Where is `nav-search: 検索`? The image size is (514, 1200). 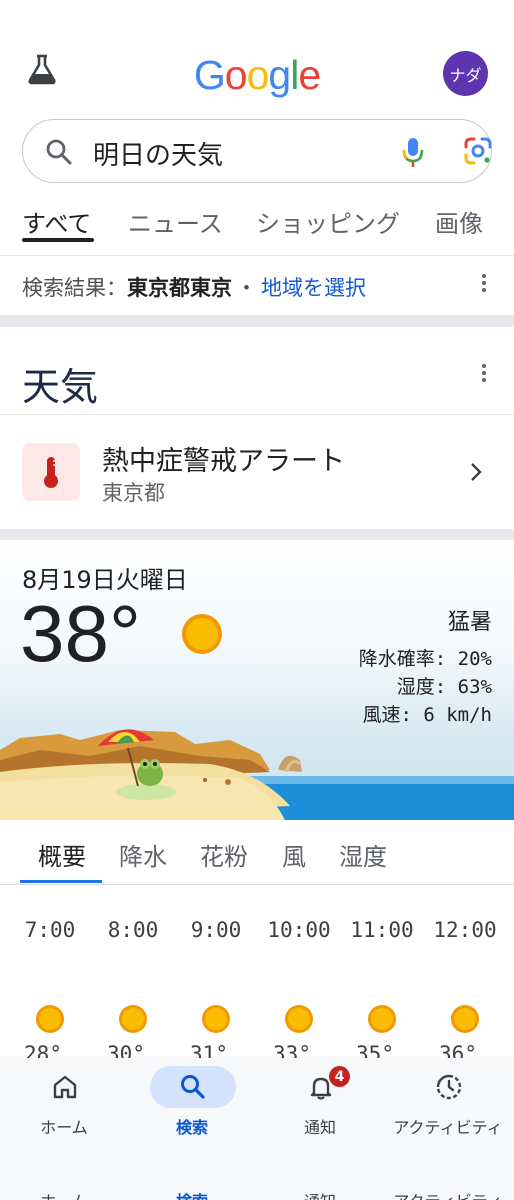 nav-search: 検索 is located at coordinates (192, 1129).